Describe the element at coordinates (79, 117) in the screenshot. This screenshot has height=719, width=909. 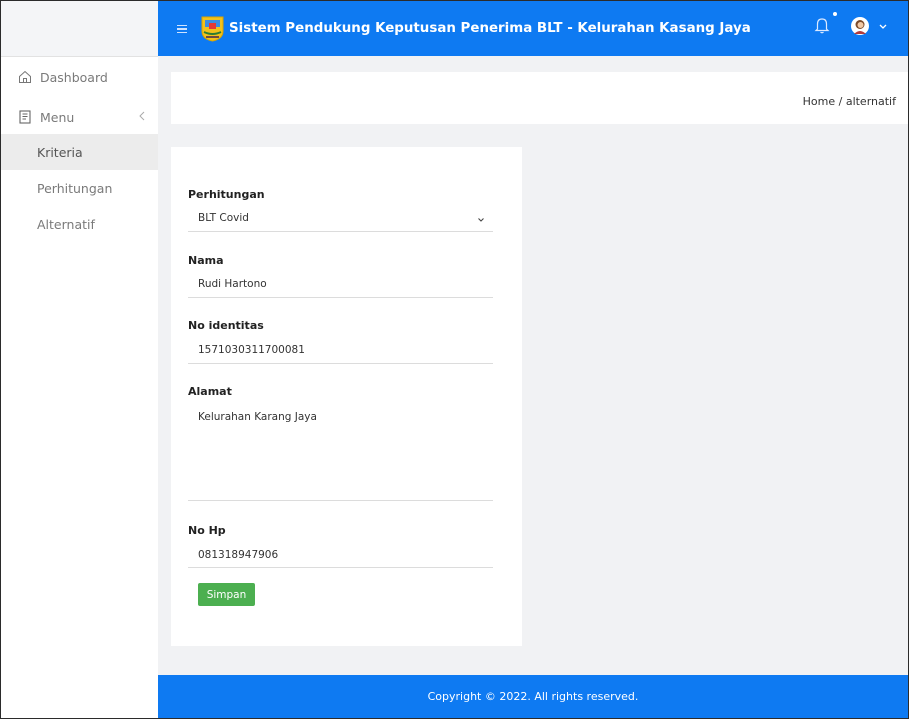
I see `sidebar-item-menu: Menu` at that location.